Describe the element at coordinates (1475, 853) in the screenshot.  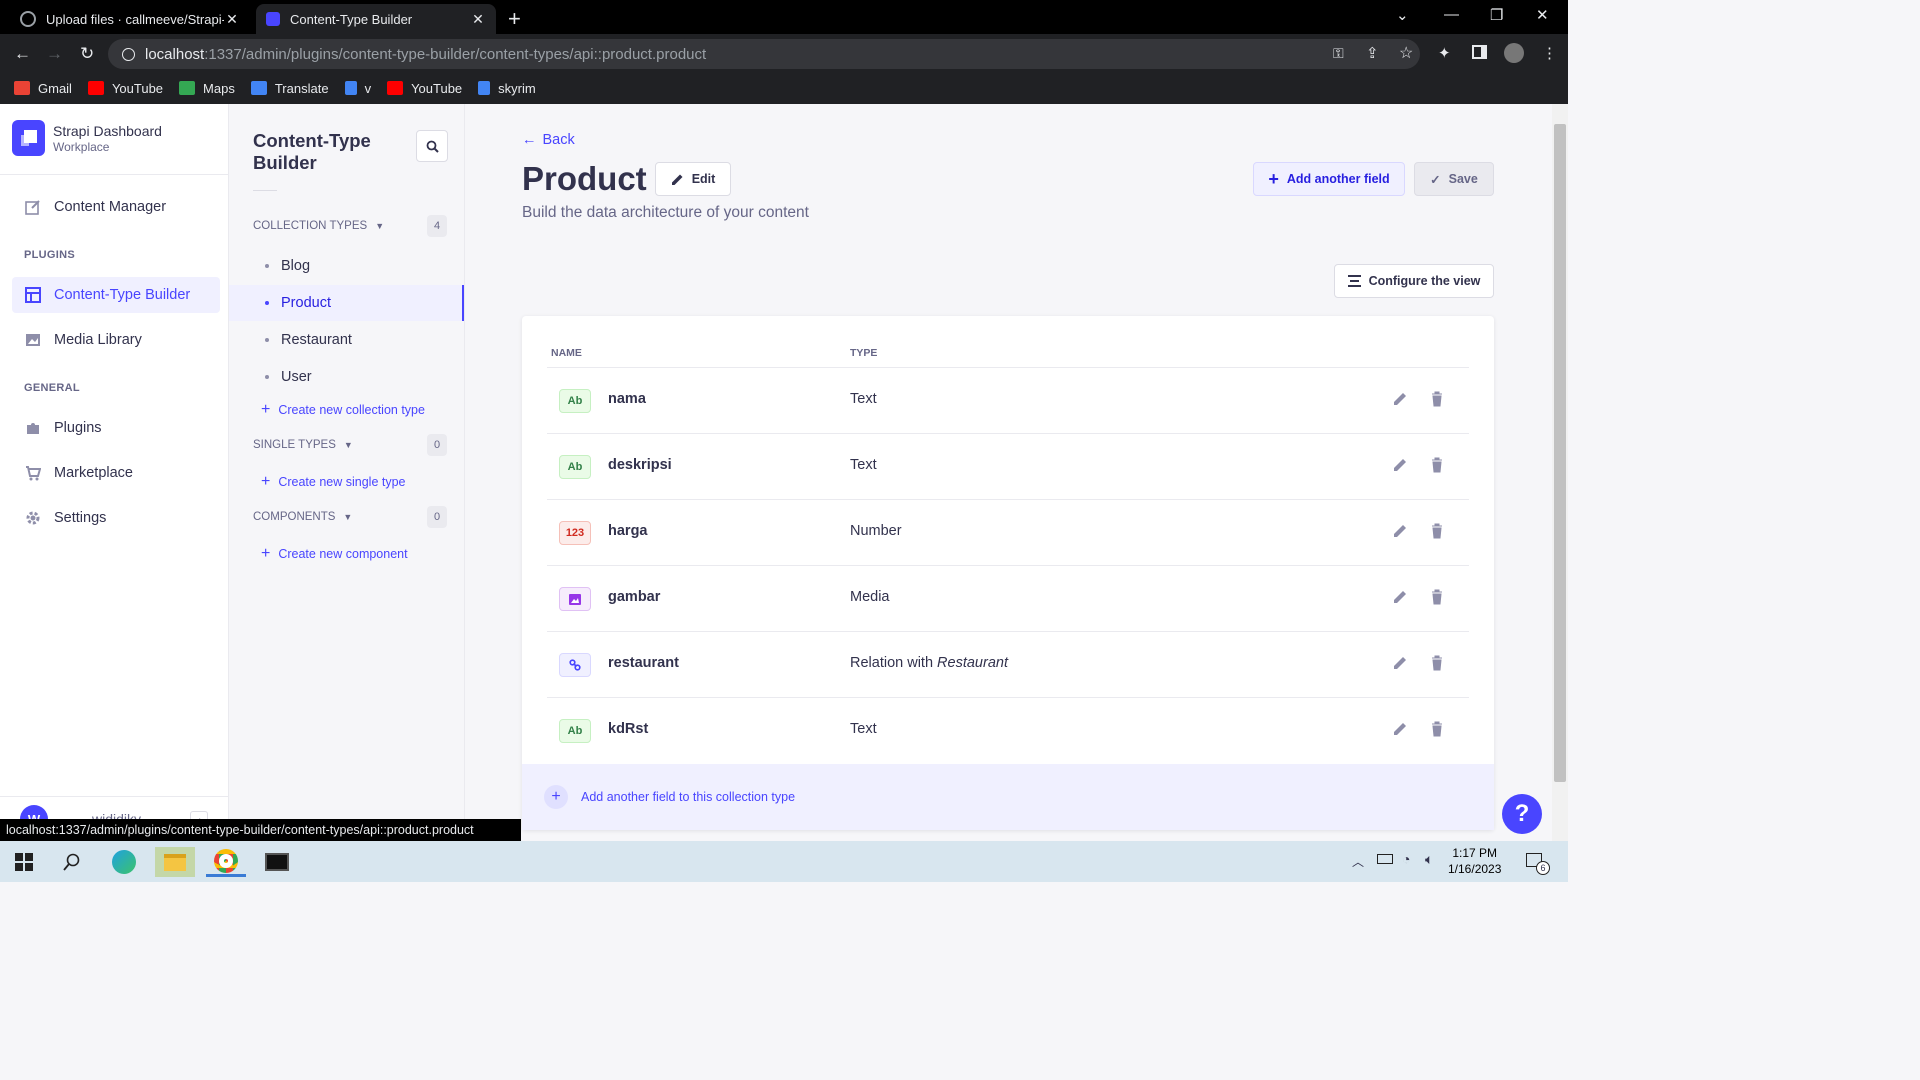
I see `clock-time: 1:17 PM` at that location.